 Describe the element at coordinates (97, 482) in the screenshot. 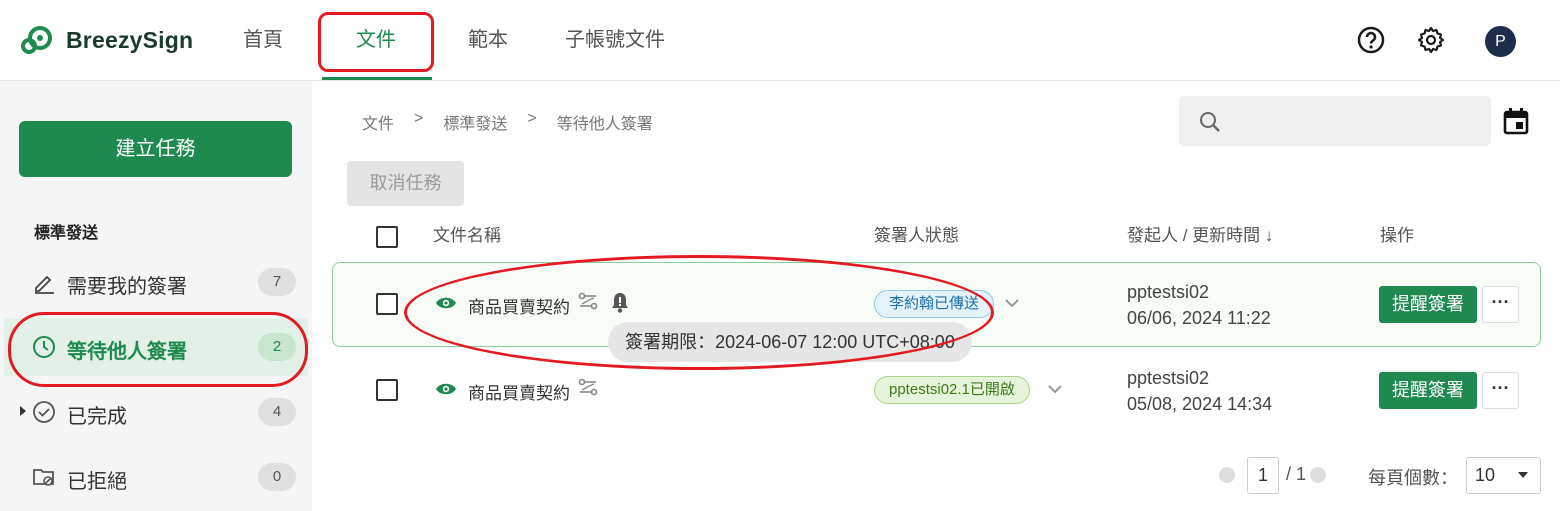

I see `sidebar-item-label: 已拒絕` at that location.